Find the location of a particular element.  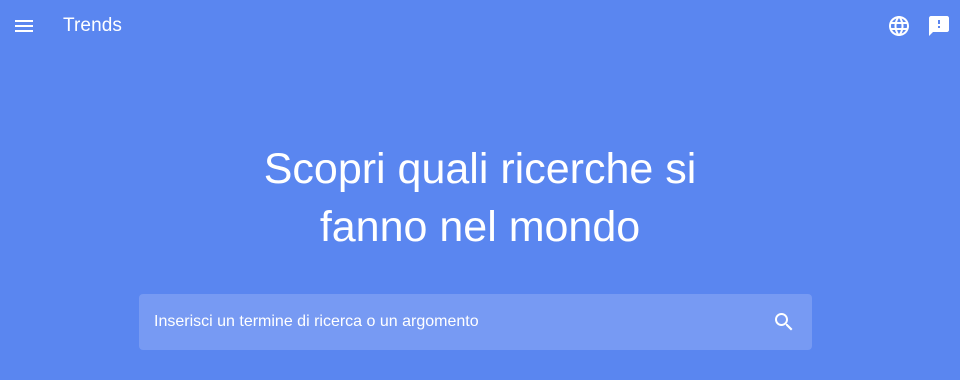

hero-line-1: Scopri quali ricerche si is located at coordinates (480, 169).